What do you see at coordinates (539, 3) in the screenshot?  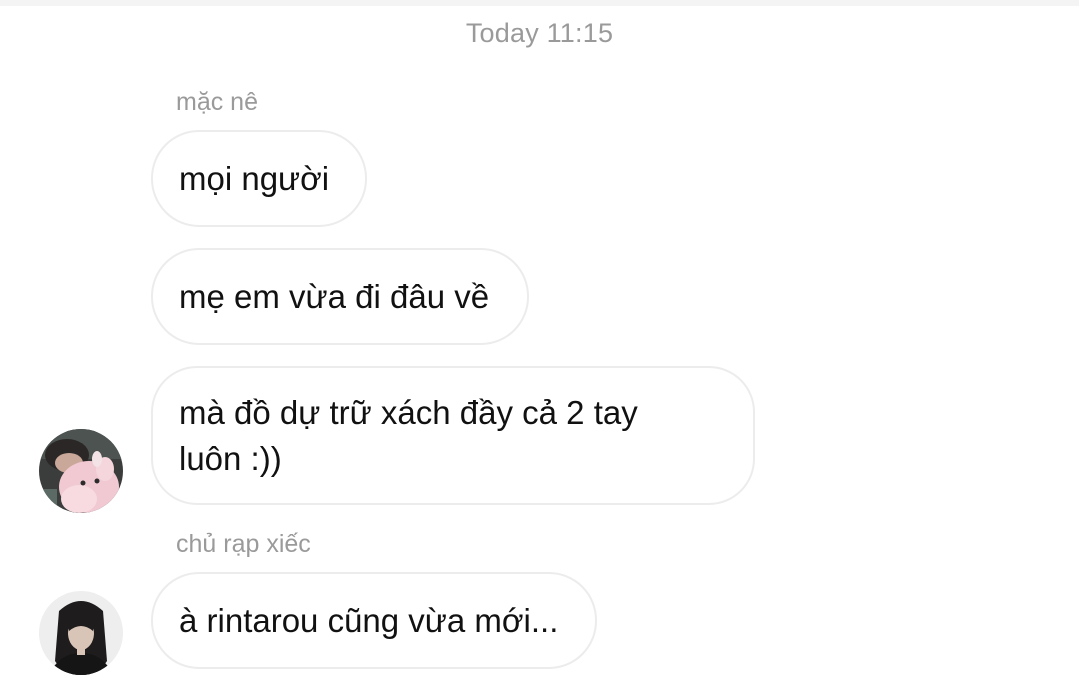 I see `top-divider` at bounding box center [539, 3].